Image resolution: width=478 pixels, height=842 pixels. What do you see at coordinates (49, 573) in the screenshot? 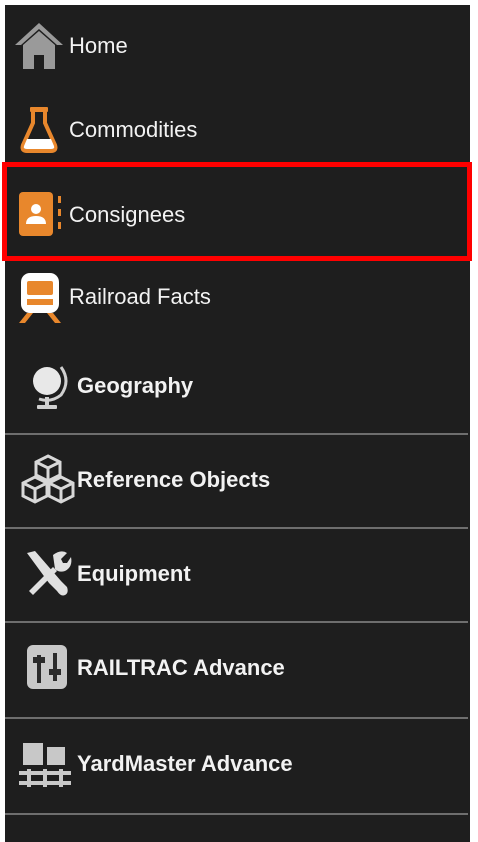
I see `tools-icon` at bounding box center [49, 573].